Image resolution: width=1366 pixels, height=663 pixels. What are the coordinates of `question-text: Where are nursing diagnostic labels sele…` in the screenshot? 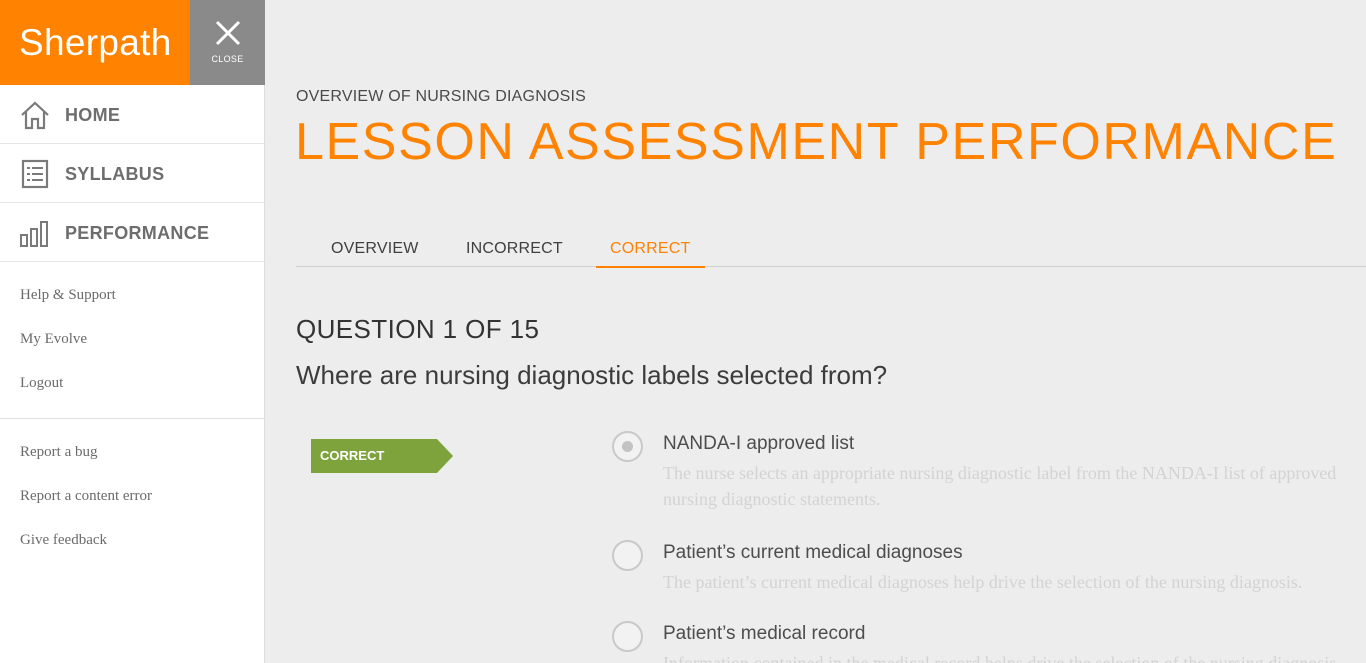 It's located at (592, 375).